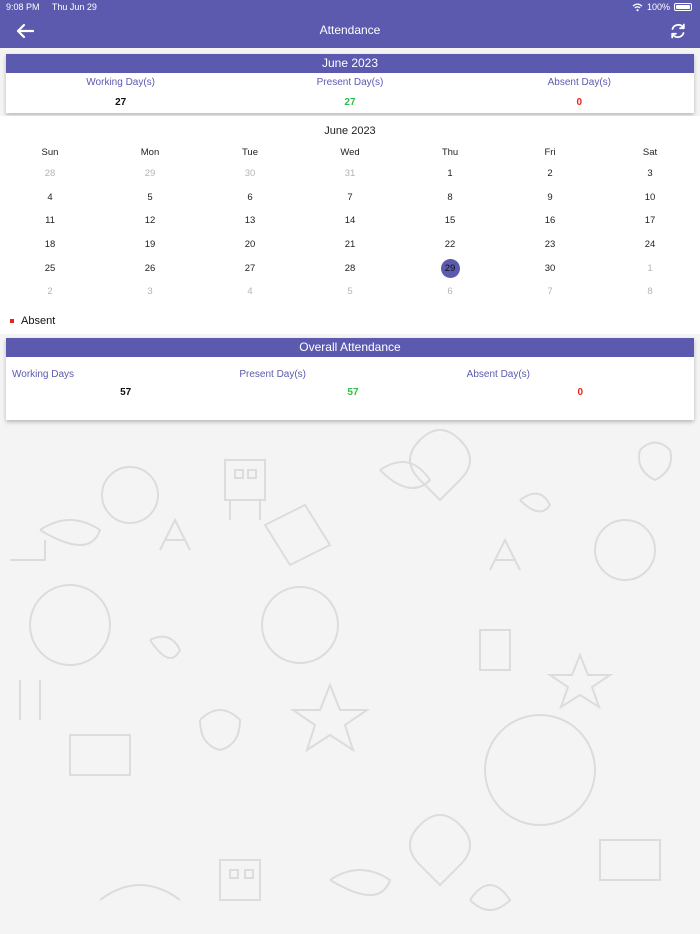  I want to click on status-bar-left: 9:08 PM Thu Jun 29, so click(56, 7).